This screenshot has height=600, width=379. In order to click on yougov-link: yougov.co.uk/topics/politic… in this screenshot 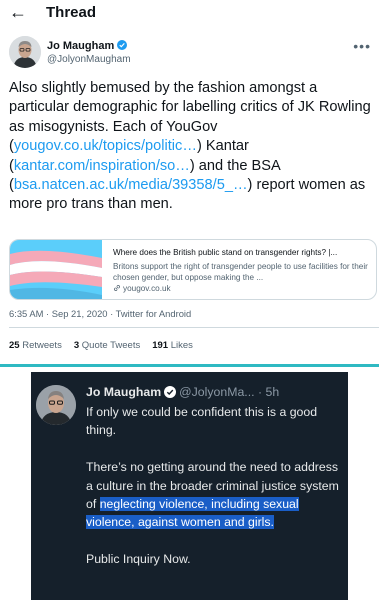, I will do `click(105, 146)`.